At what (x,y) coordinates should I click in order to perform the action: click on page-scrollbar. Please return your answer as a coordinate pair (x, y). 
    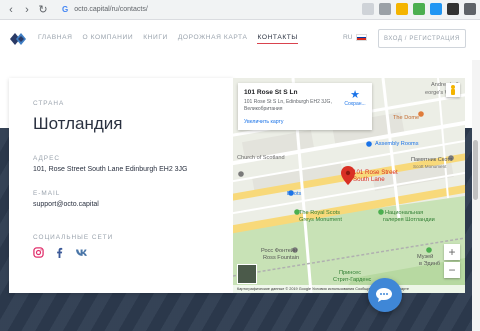
    Looking at the image, I should click on (476, 195).